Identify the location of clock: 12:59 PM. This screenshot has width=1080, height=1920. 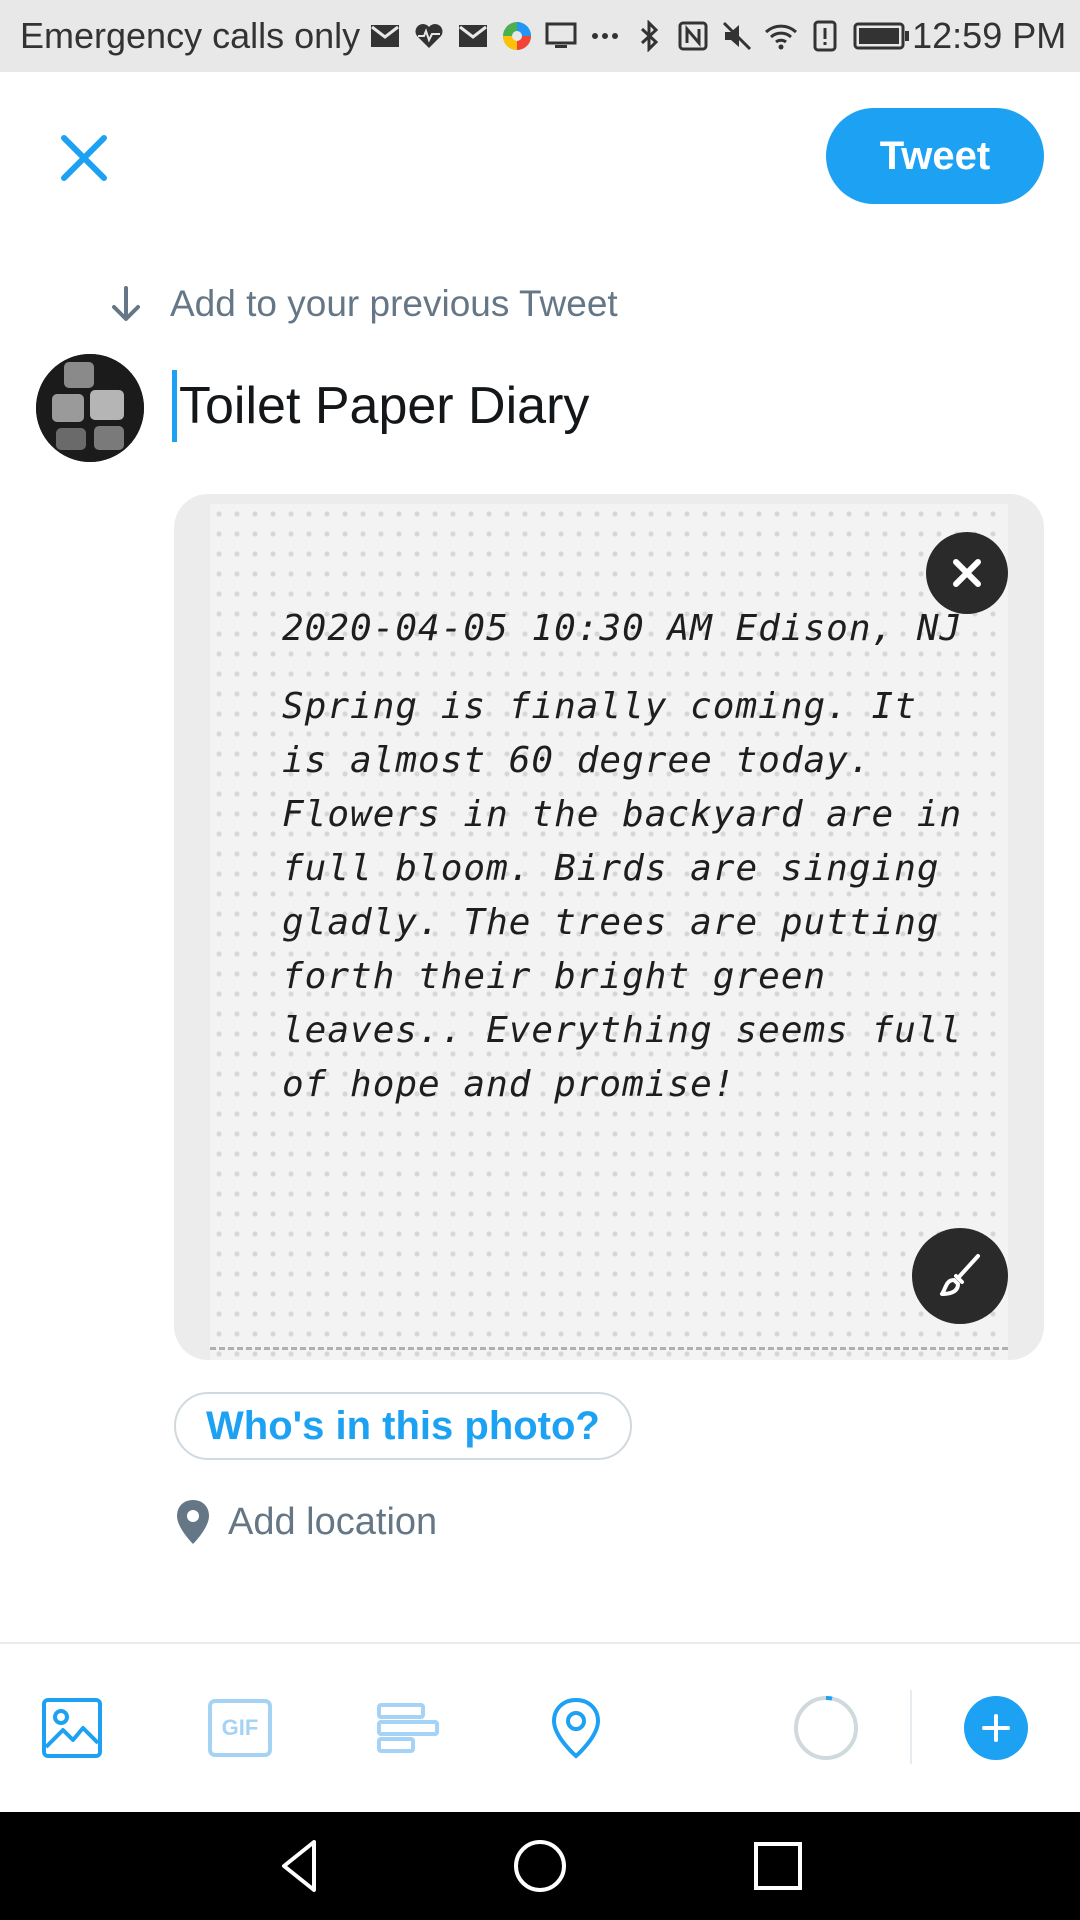
(989, 35).